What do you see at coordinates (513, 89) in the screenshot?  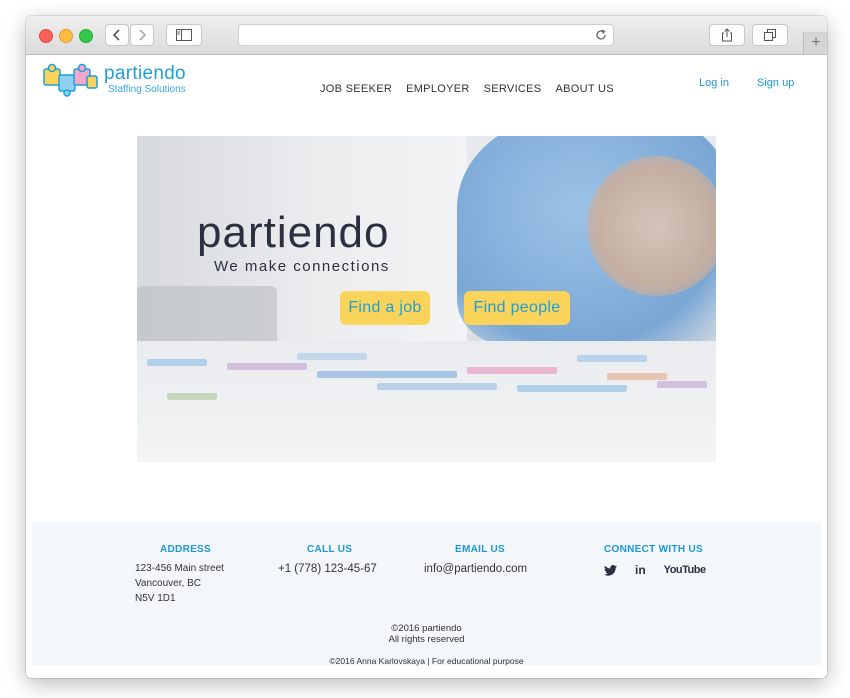 I see `menu-item-services: SERVICES` at bounding box center [513, 89].